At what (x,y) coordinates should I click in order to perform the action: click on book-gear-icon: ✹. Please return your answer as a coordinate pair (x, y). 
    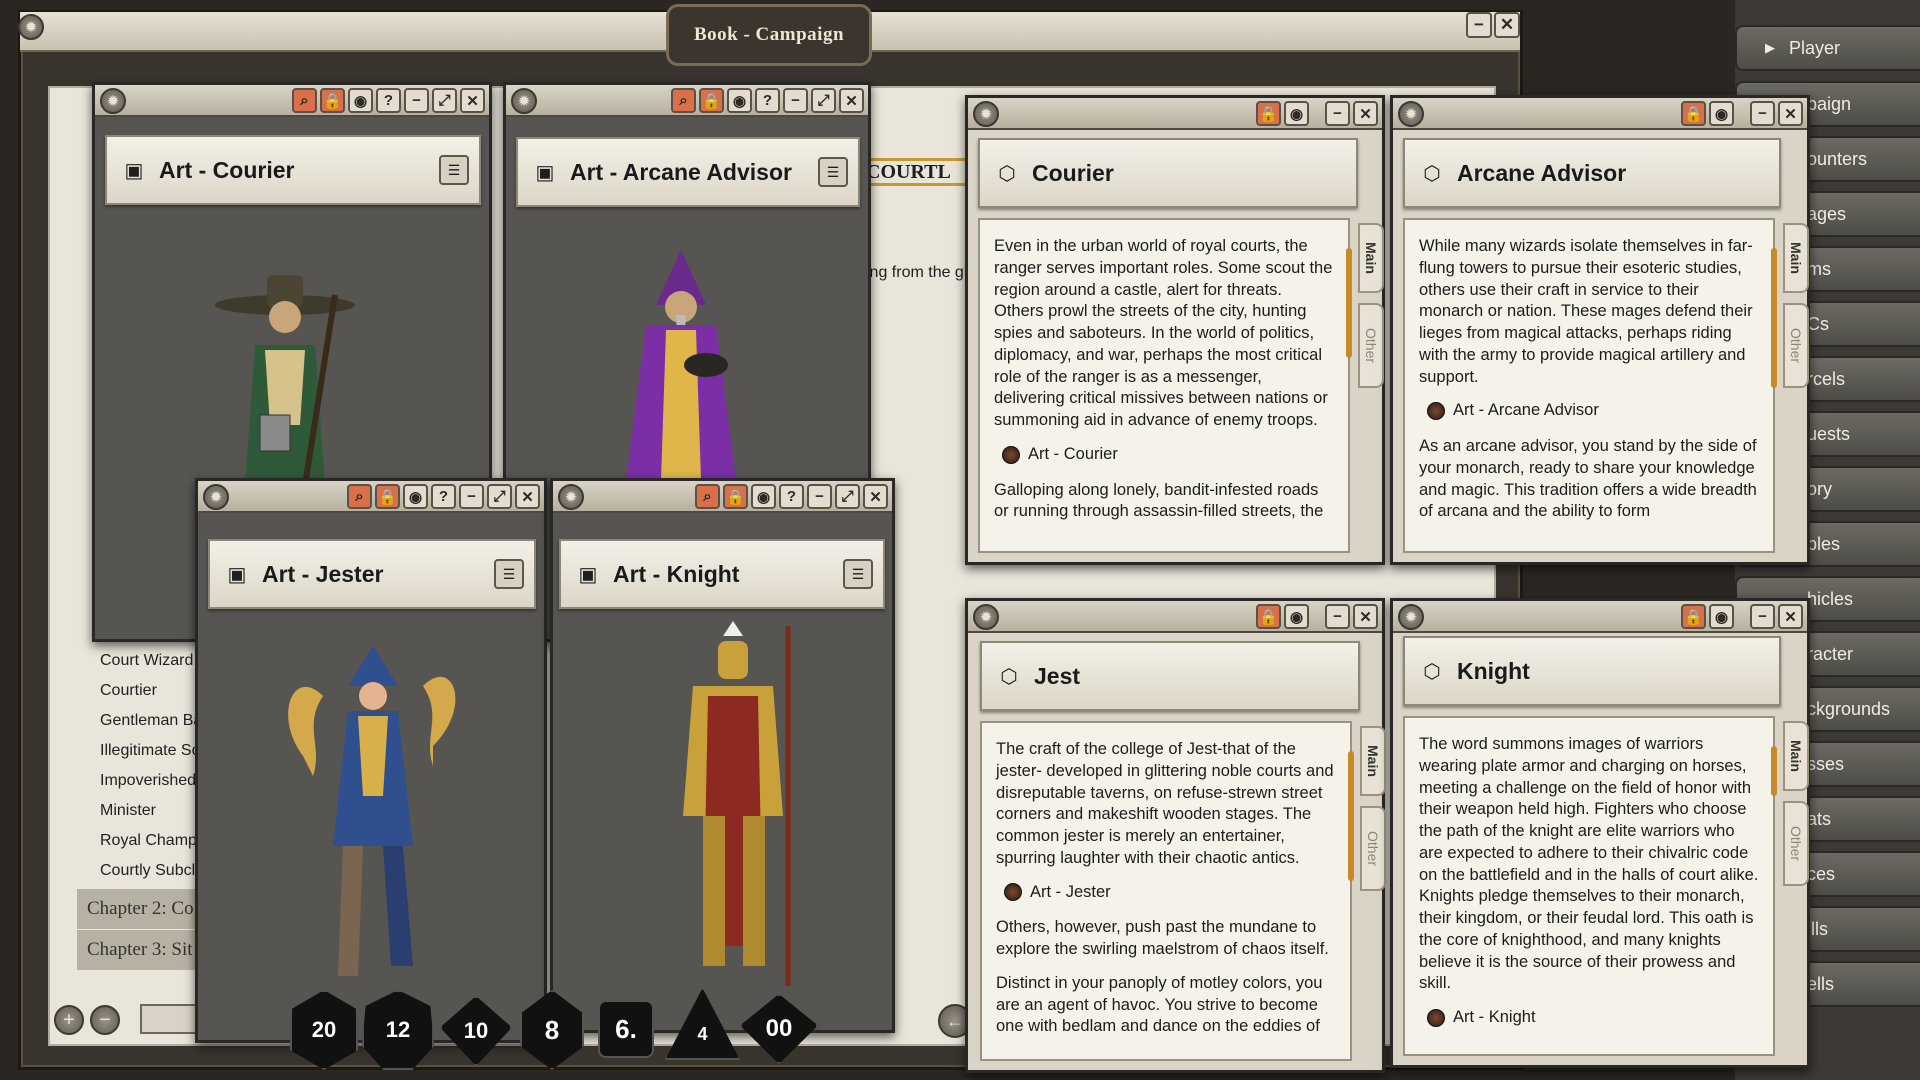
    Looking at the image, I should click on (31, 27).